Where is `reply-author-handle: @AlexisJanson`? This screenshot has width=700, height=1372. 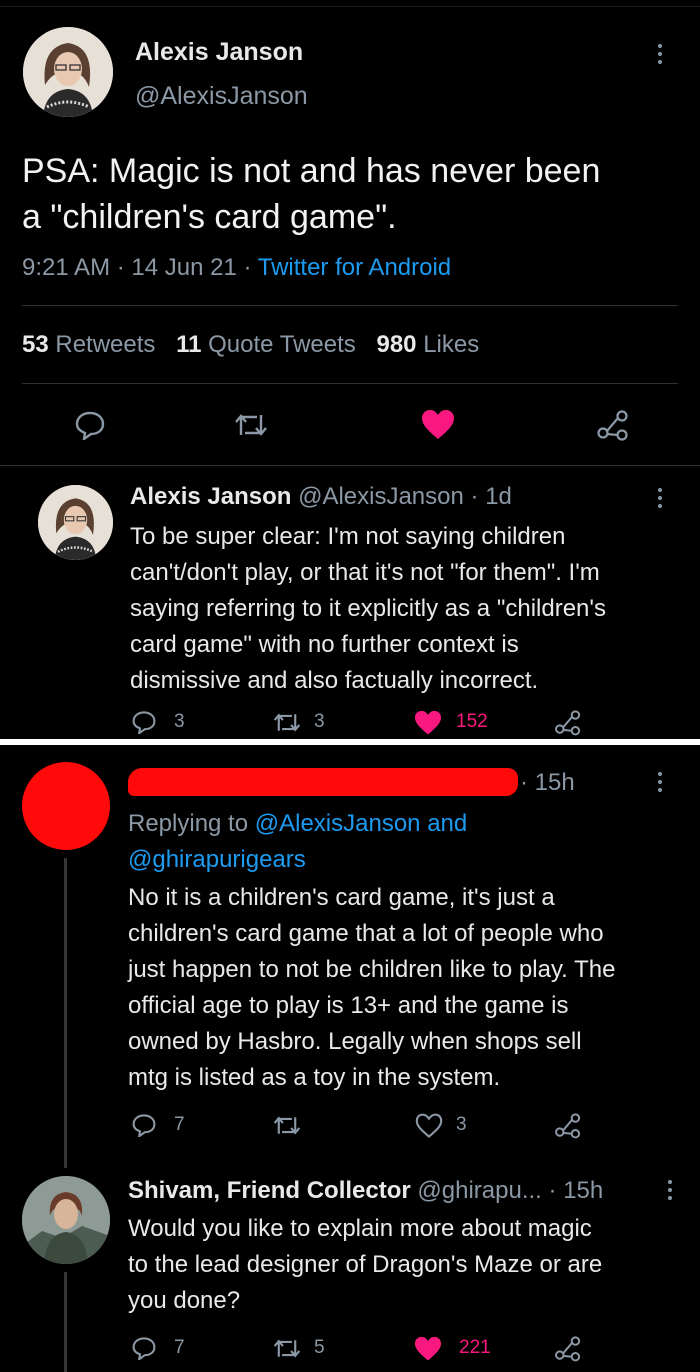
reply-author-handle: @AlexisJanson is located at coordinates (381, 496).